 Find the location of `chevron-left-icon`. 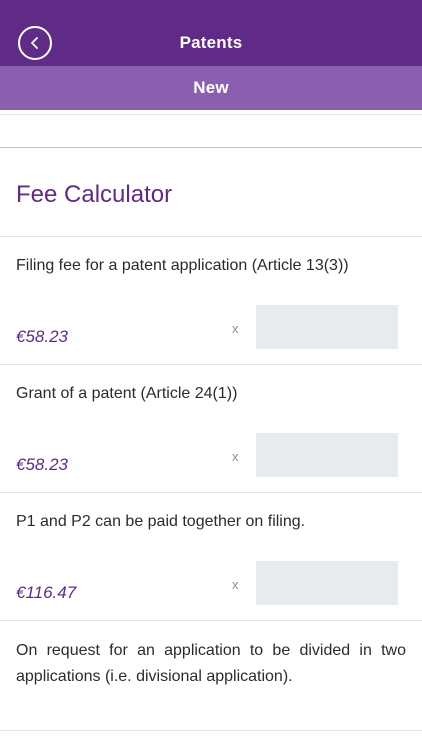

chevron-left-icon is located at coordinates (34, 43).